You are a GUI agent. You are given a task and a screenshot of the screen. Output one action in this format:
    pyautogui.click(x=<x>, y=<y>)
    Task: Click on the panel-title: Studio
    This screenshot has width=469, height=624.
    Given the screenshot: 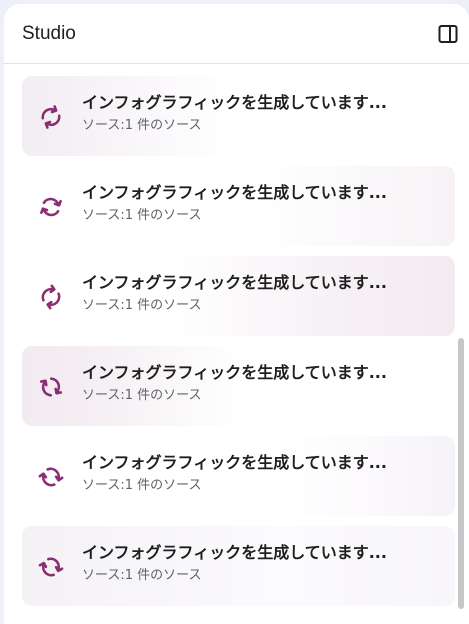 What is the action you would take?
    pyautogui.click(x=49, y=33)
    